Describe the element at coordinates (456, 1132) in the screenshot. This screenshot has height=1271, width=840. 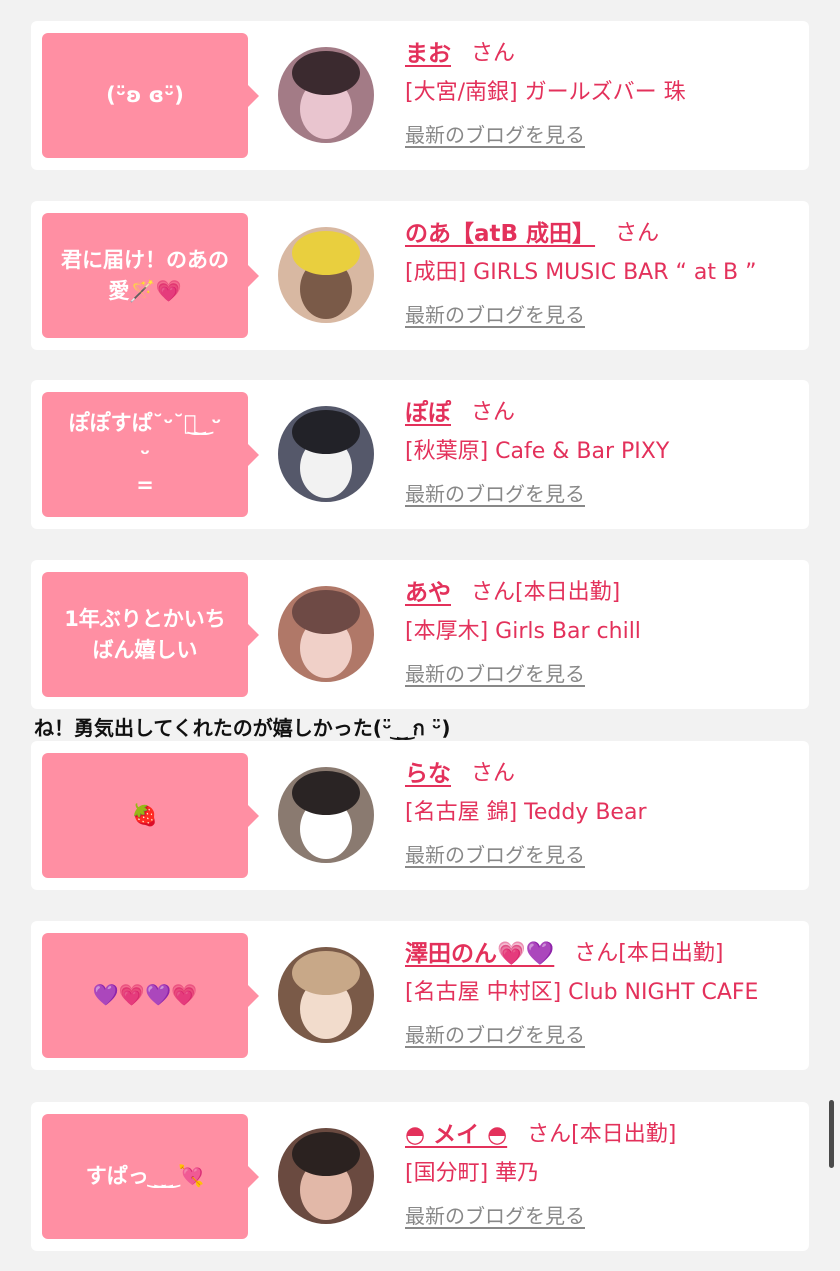
I see `profile-name-link: ◓ メイ ◓` at that location.